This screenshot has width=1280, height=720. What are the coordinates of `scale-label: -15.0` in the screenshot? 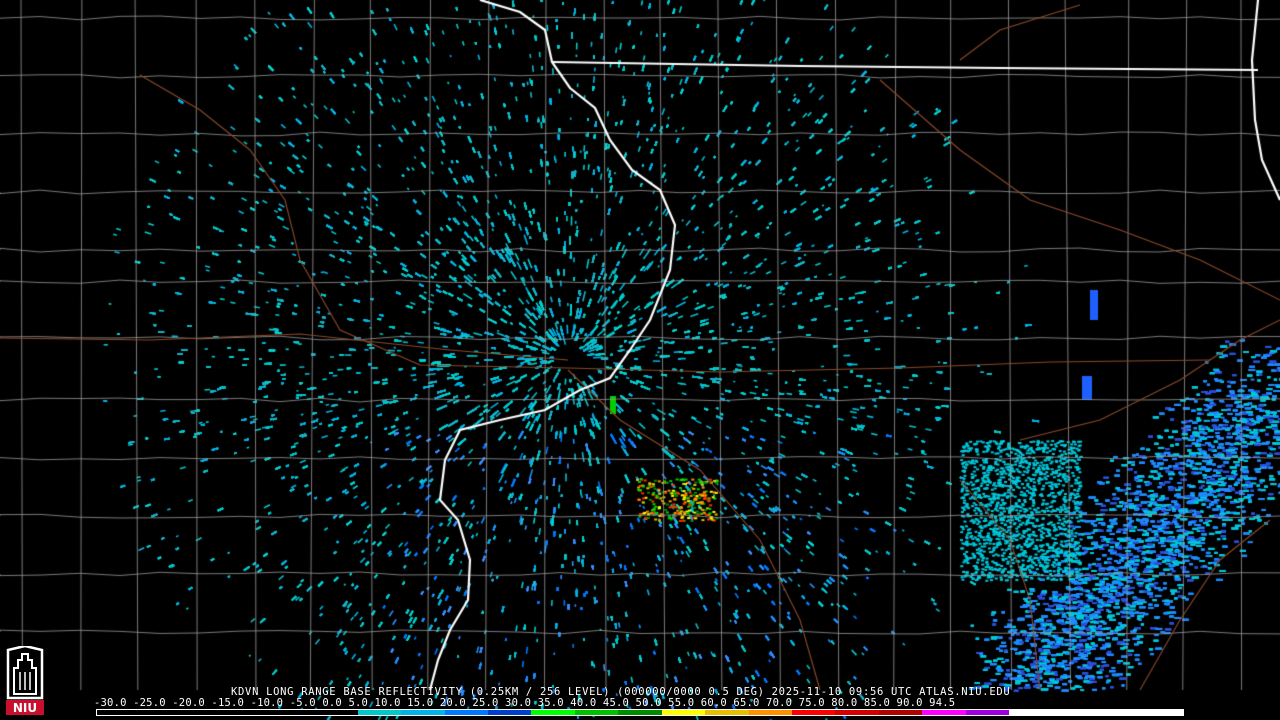 It's located at (228, 703).